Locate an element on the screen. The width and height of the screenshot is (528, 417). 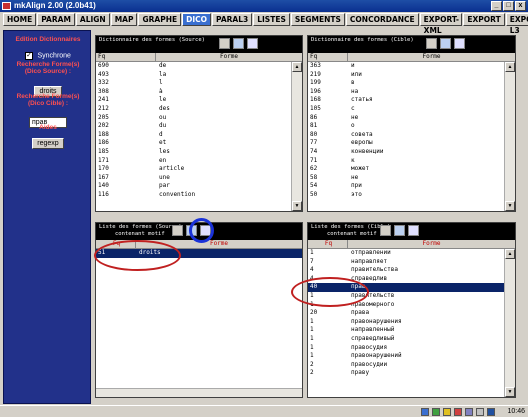
table-row: 40 прав is located at coordinates (411, 287).